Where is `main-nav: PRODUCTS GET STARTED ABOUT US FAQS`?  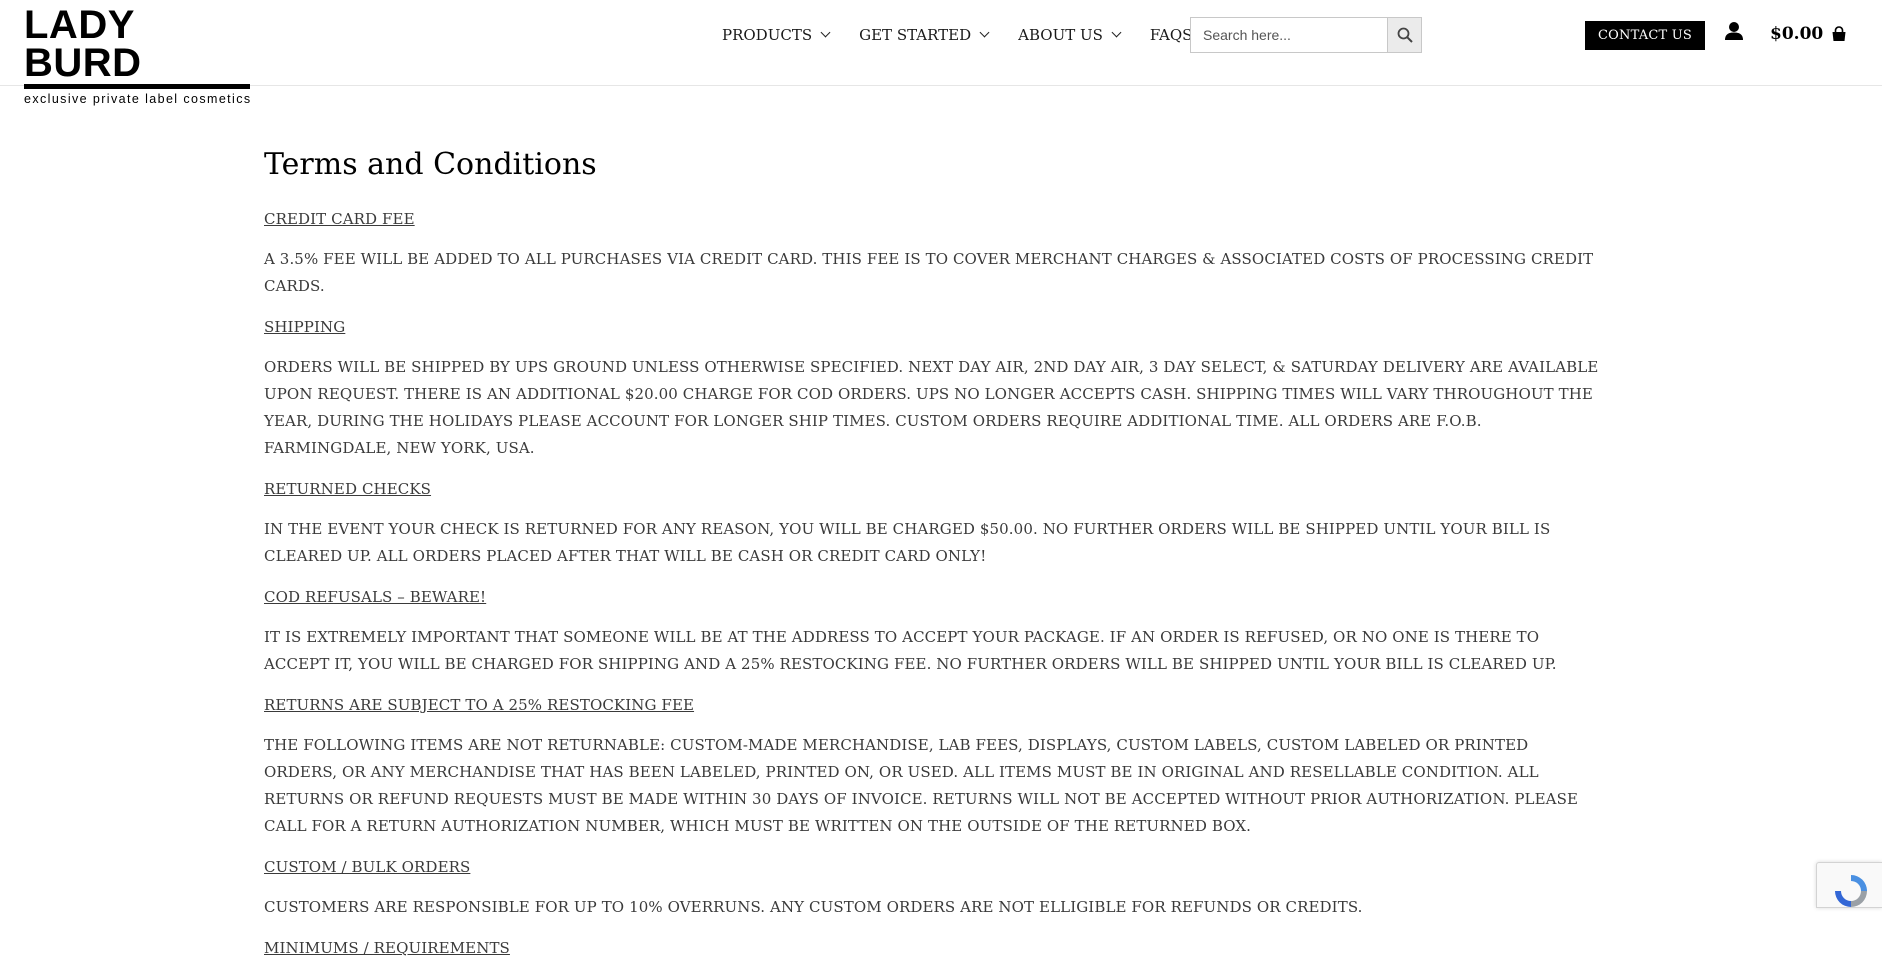 main-nav: PRODUCTS GET STARTED ABOUT US FAQS is located at coordinates (972, 35).